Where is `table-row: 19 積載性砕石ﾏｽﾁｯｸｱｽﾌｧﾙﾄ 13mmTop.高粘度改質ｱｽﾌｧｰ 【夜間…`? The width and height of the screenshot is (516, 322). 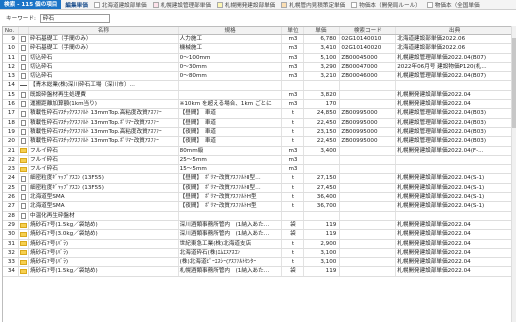
table-row: 19 積載性砕石ﾏｽﾁｯｸｱｽﾌｧﾙﾄ 13mmTop.高粘度改質ｱｽﾌｧｰ 【夜間… is located at coordinates (258, 132).